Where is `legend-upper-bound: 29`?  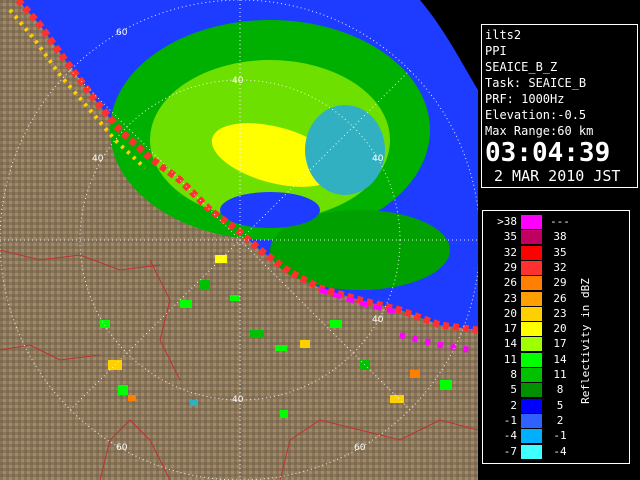
legend-upper-bound: 29 is located at coordinates (560, 283).